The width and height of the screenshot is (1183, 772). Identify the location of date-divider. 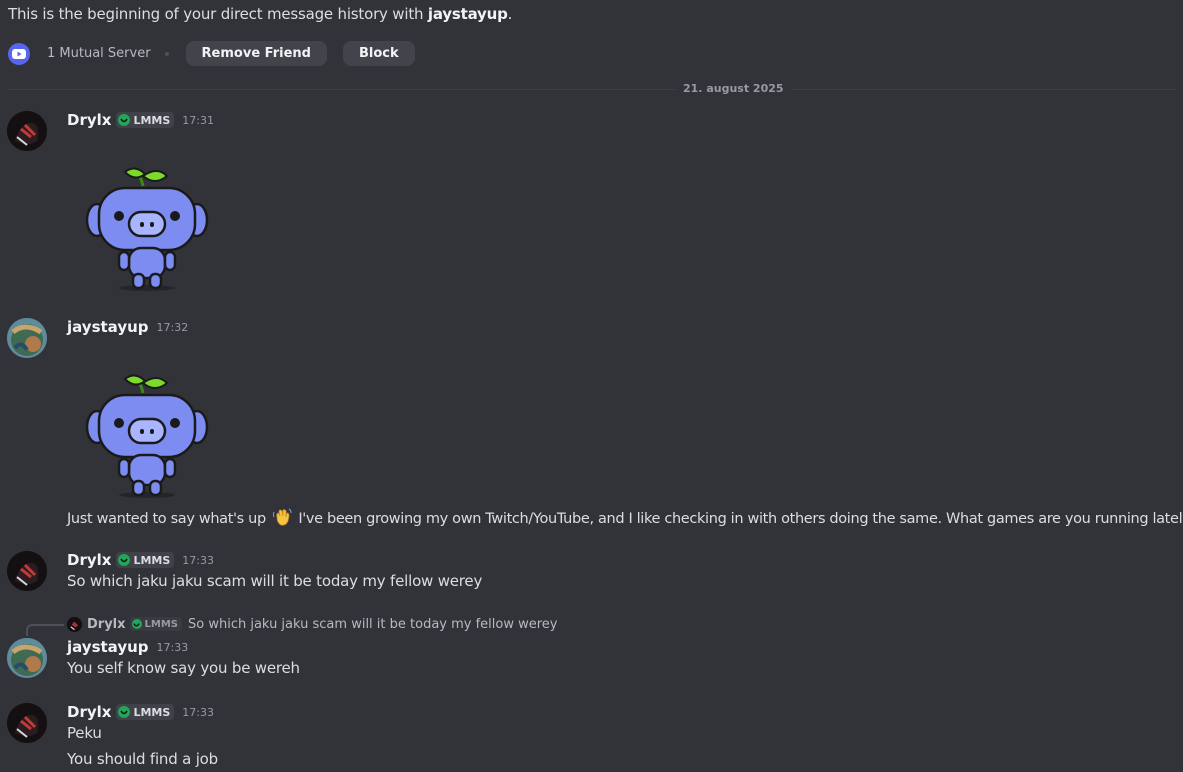
(591, 89).